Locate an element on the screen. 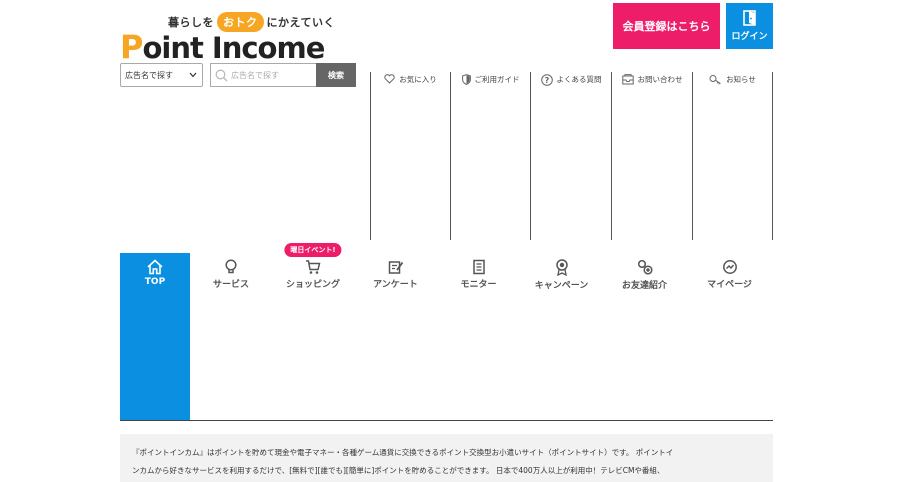  search-input is located at coordinates (271, 75).